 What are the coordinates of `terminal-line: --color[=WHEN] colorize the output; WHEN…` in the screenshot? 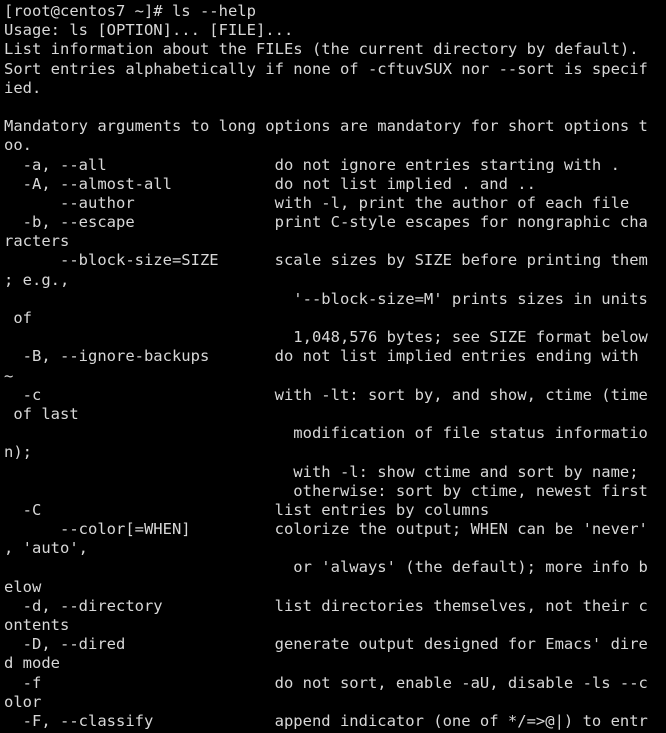 It's located at (326, 529).